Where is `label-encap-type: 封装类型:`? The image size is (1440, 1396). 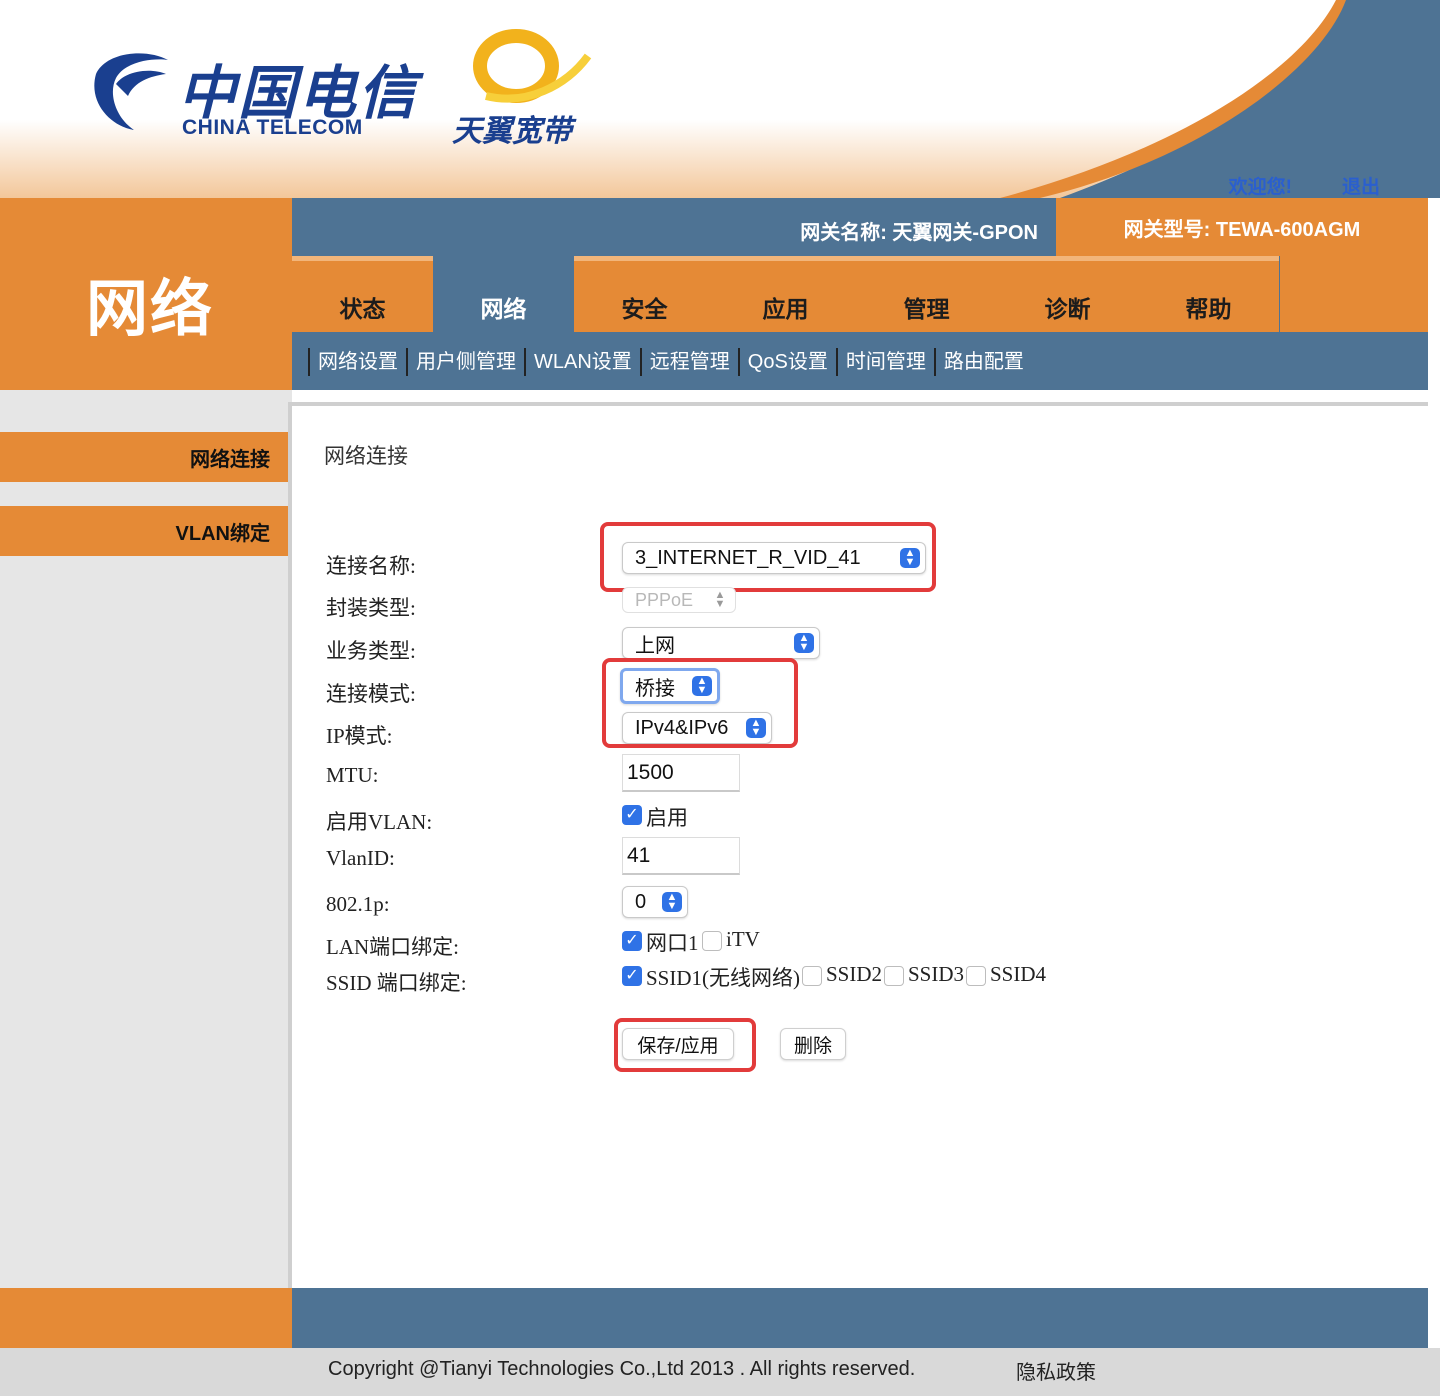 label-encap-type: 封装类型: is located at coordinates (371, 608).